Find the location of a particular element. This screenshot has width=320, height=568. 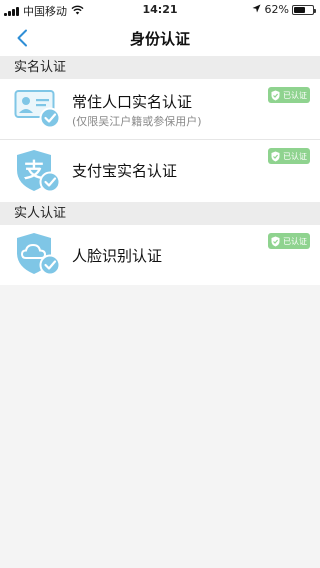

section-header-real-person: 实人认证 is located at coordinates (160, 213).